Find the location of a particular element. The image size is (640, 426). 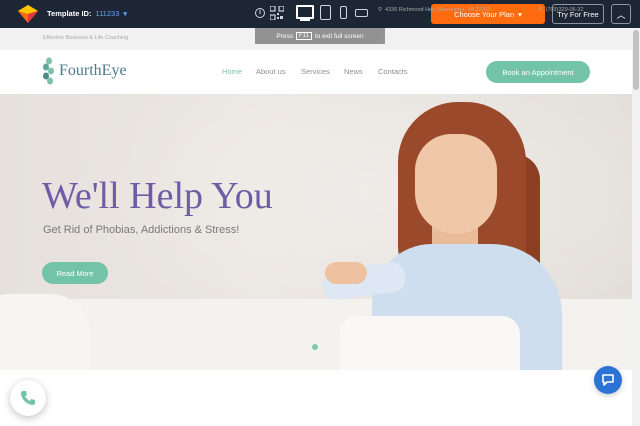

desktop-stand is located at coordinates (305, 20).